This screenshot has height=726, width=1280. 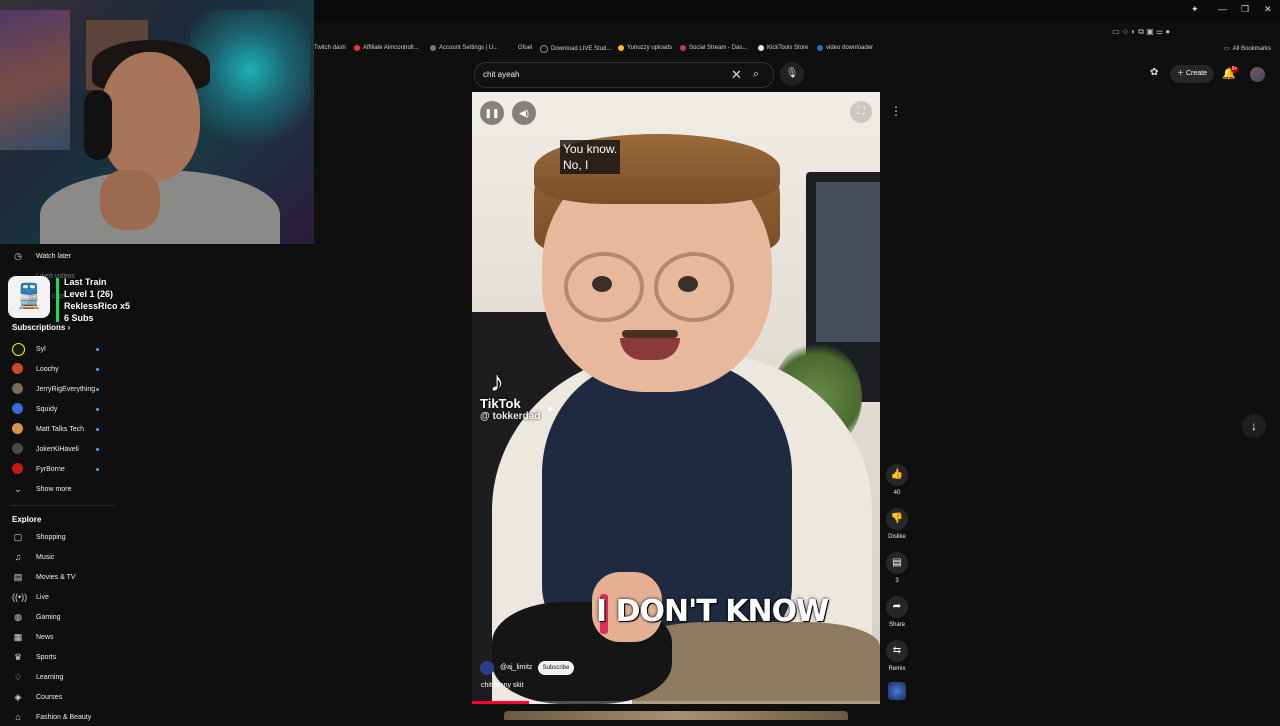 What do you see at coordinates (60, 657) in the screenshot?
I see `sidebar-item-sports: ♛ Sports` at bounding box center [60, 657].